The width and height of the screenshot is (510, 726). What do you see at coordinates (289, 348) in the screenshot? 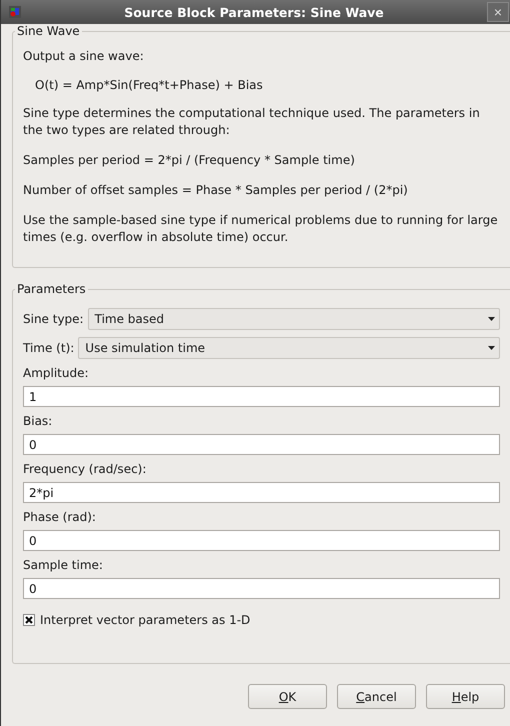
I see `dropdown: Use simulation time` at bounding box center [289, 348].